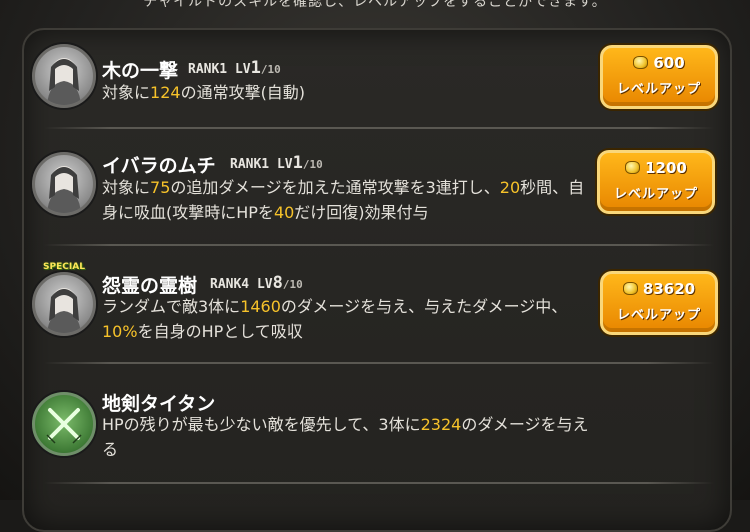 The width and height of the screenshot is (750, 532). What do you see at coordinates (171, 306) in the screenshot?
I see `desc-text: ランダムで敵3体に` at bounding box center [171, 306].